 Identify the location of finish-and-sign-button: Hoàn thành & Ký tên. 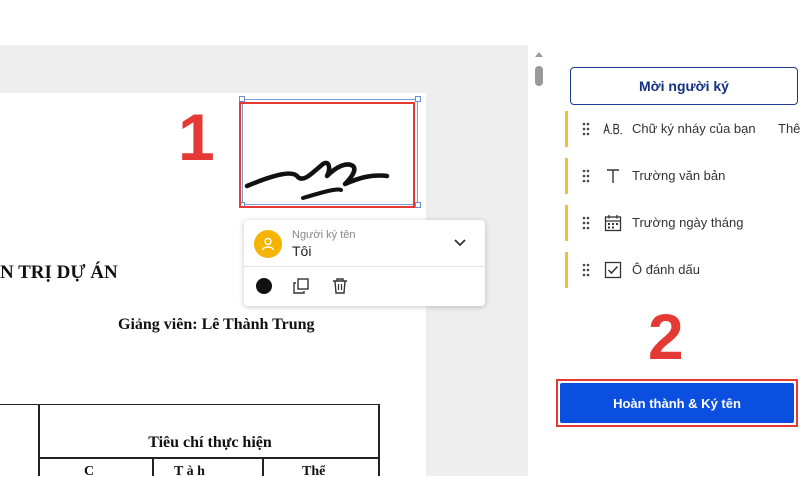
(677, 403).